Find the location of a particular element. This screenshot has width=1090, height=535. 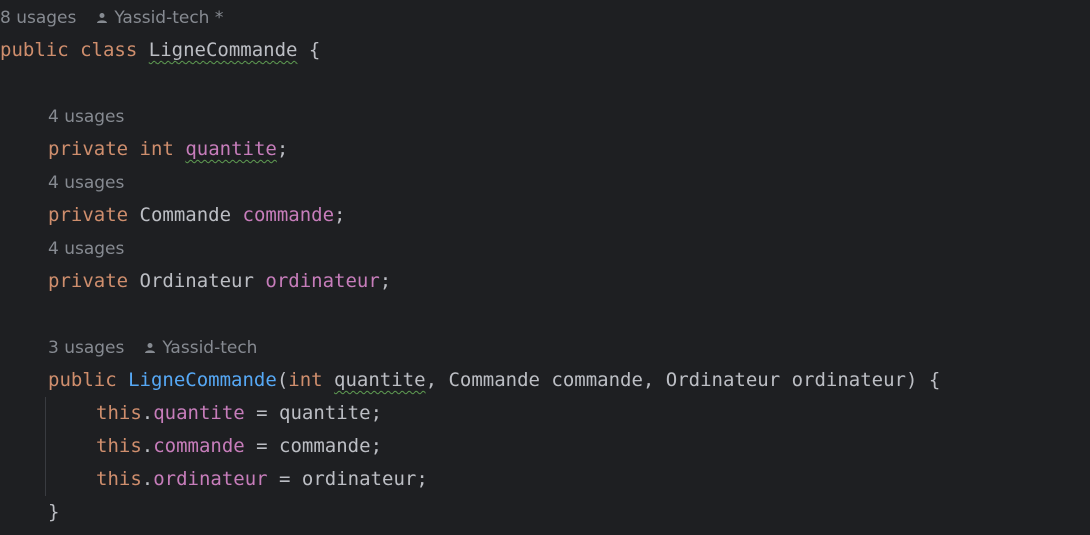

code-line-field-ordinateur: private Ordinateur ordinateur; is located at coordinates (219, 281).